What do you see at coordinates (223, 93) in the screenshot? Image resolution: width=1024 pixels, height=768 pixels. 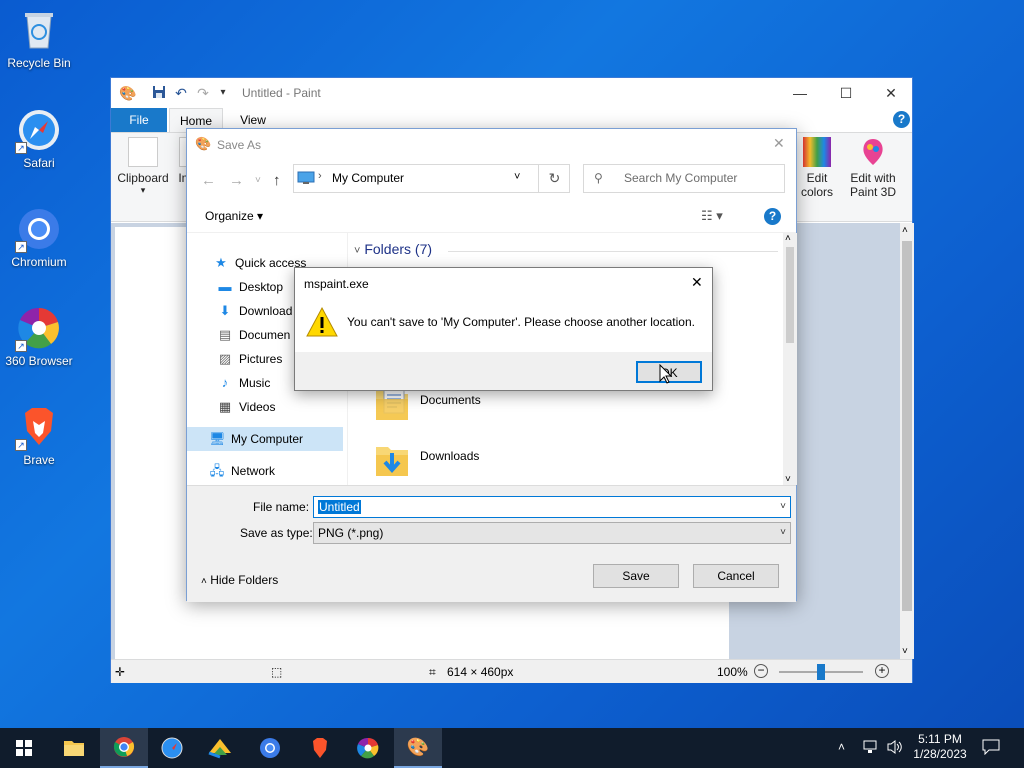 I see `customize-quick-access-icon: ▾` at bounding box center [223, 93].